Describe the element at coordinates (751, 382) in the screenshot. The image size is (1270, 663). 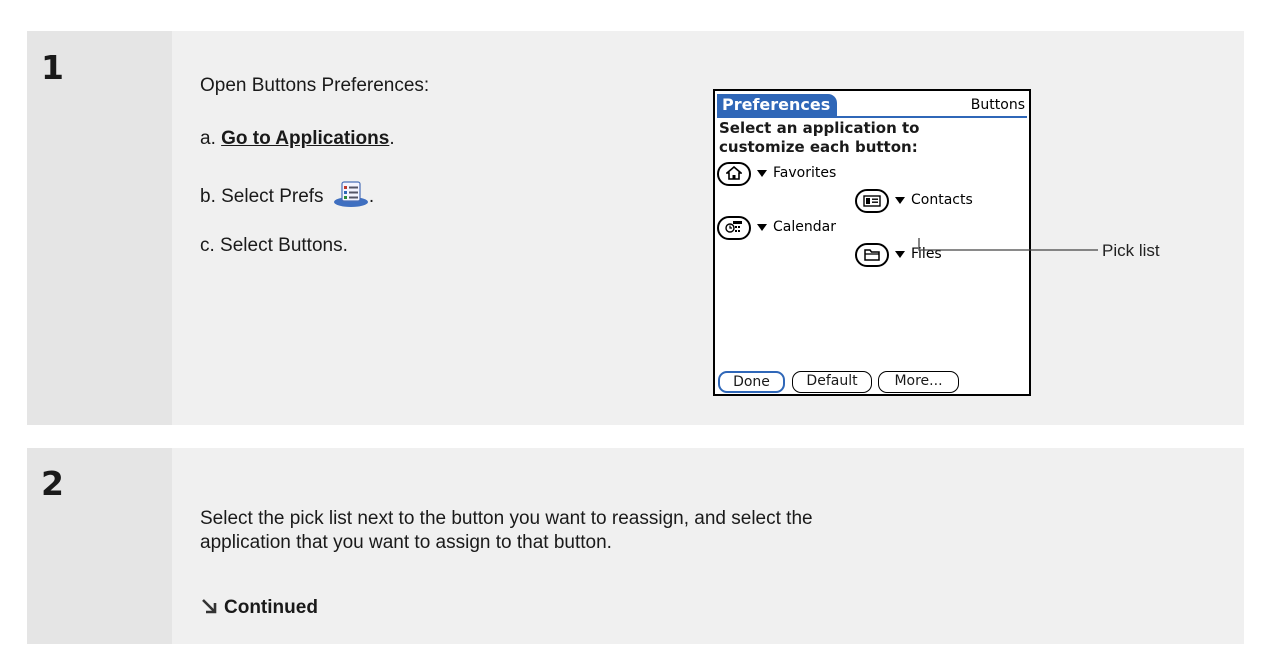
I see `done-button: Done` at that location.